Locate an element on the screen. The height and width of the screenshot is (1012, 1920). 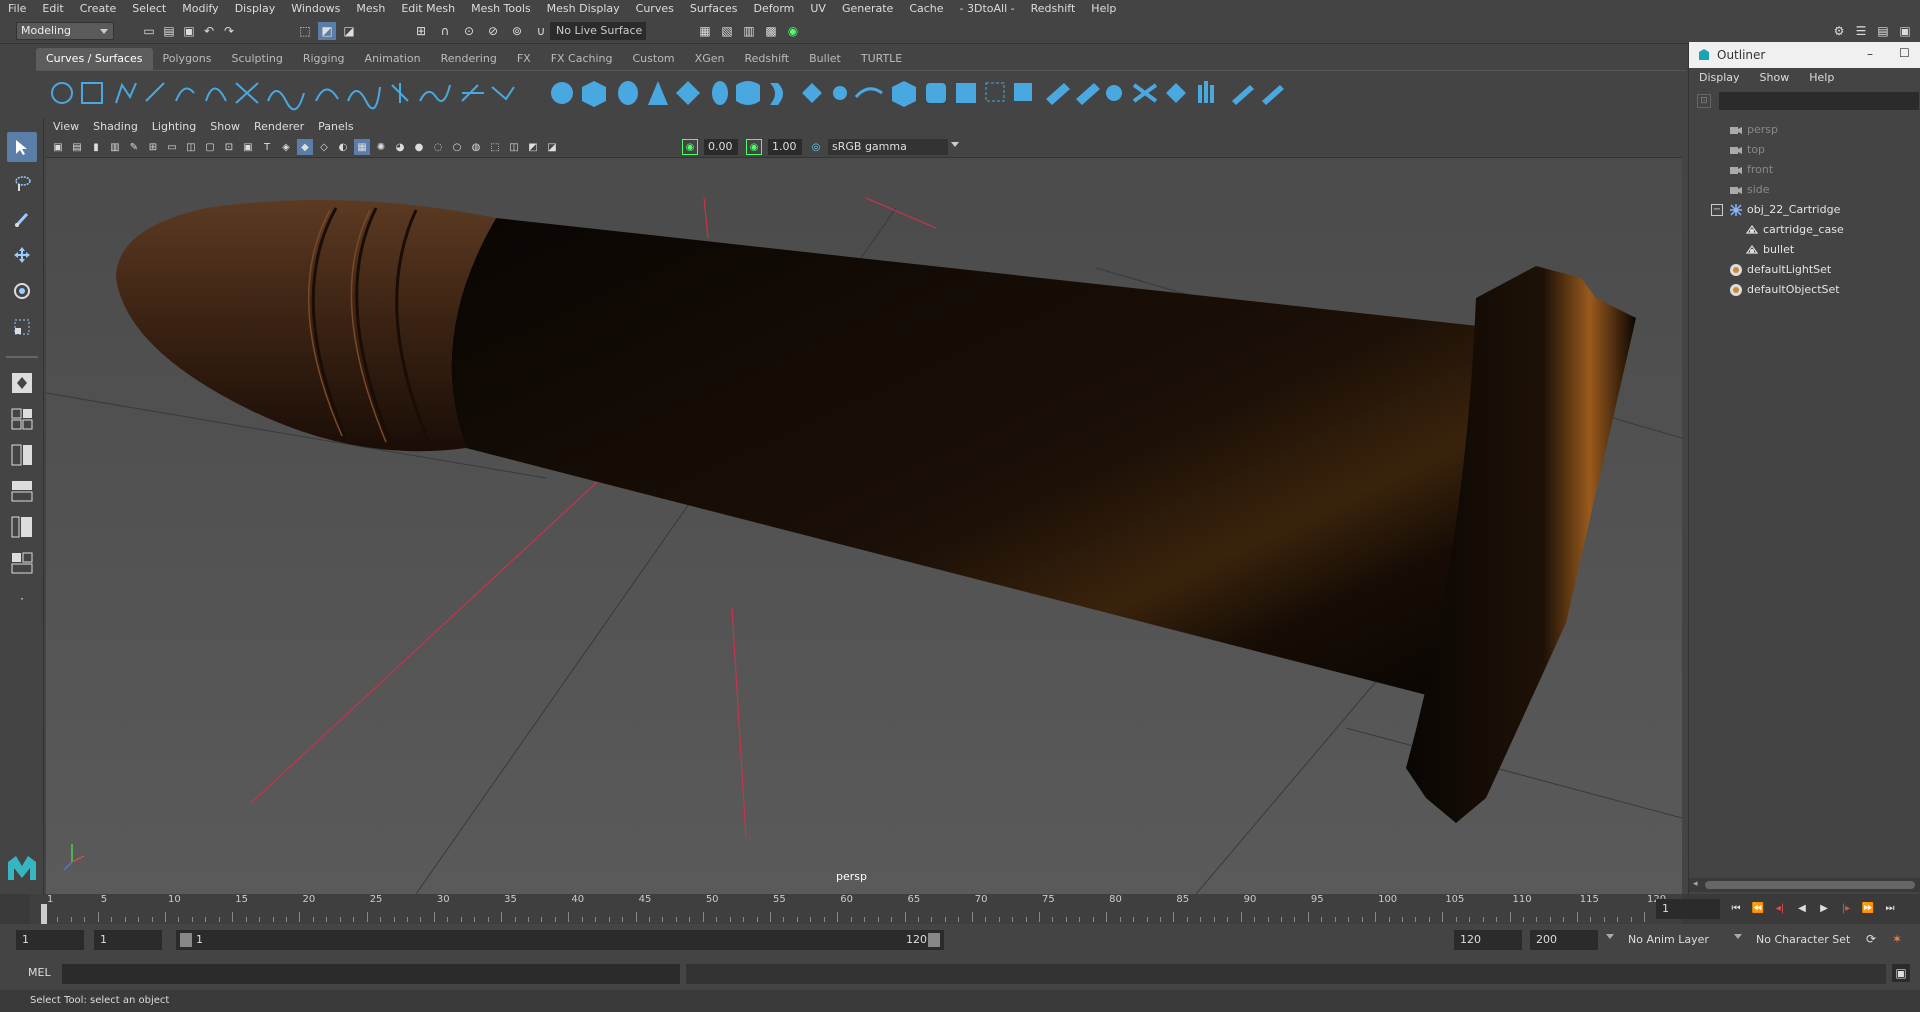
viewport-menu-view: View is located at coordinates (66, 127).